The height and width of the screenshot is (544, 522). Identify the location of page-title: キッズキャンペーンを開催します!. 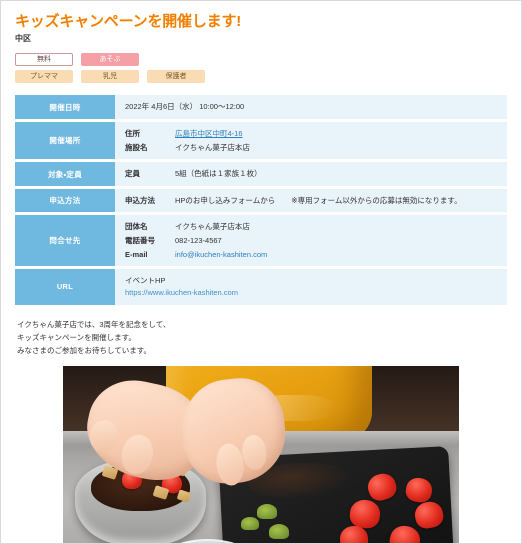
(128, 21).